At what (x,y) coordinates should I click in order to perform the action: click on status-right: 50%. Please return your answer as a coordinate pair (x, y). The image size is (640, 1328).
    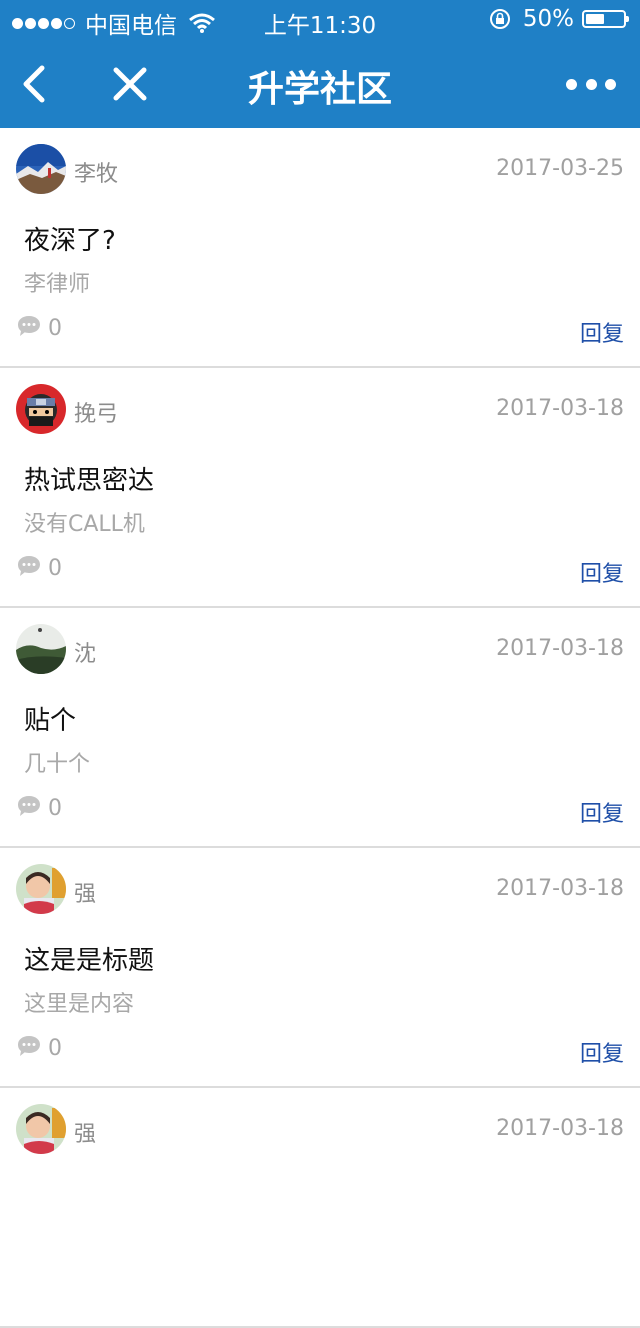
    Looking at the image, I should click on (559, 19).